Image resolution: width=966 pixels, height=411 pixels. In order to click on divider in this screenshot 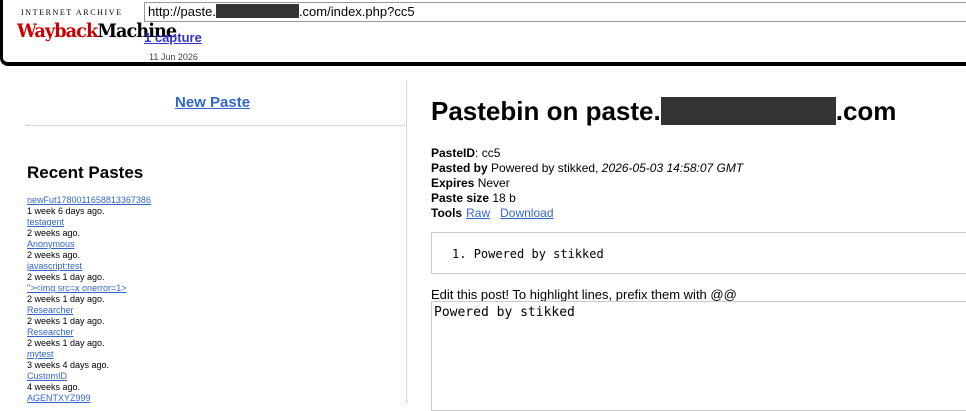, I will do `click(216, 125)`.